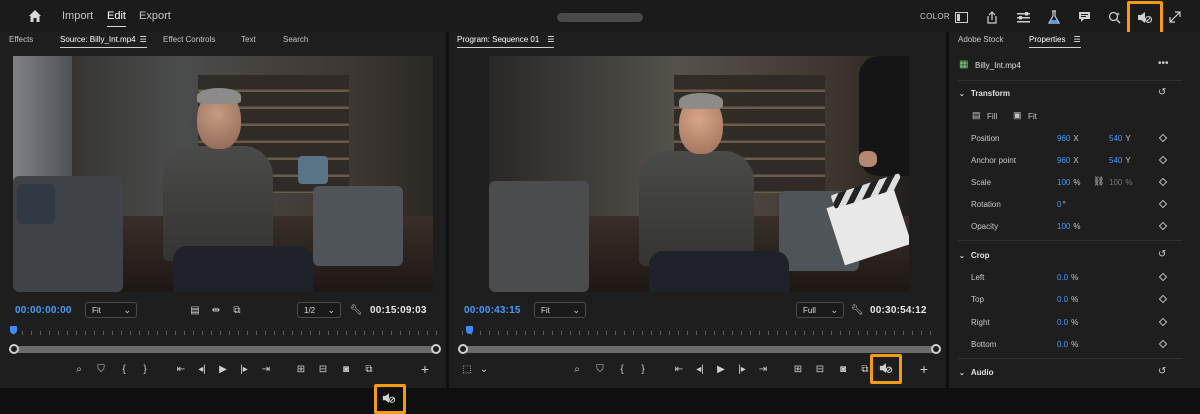 The width and height of the screenshot is (1200, 414). I want to click on program-time-ruler, so click(699, 331).